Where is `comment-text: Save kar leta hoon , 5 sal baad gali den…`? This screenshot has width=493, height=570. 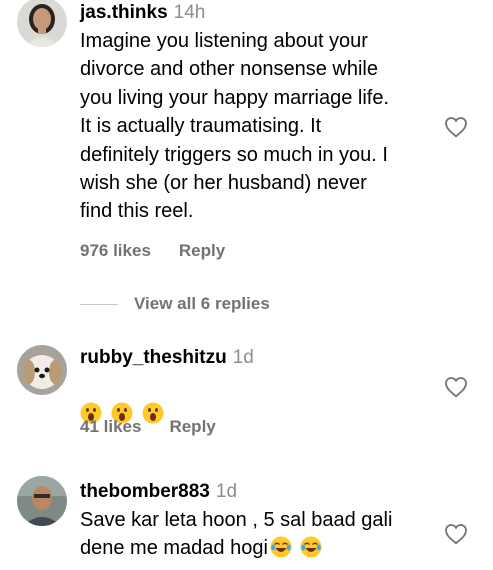 comment-text: Save kar leta hoon , 5 sal baad gali den… is located at coordinates (260, 534).